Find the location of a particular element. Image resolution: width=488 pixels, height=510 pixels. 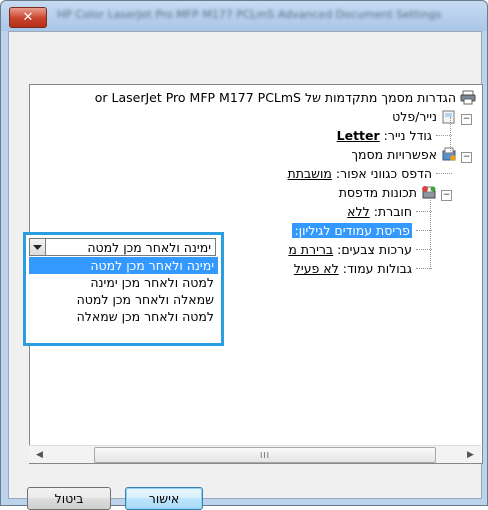

dropdown-arrow-button is located at coordinates (37, 247).